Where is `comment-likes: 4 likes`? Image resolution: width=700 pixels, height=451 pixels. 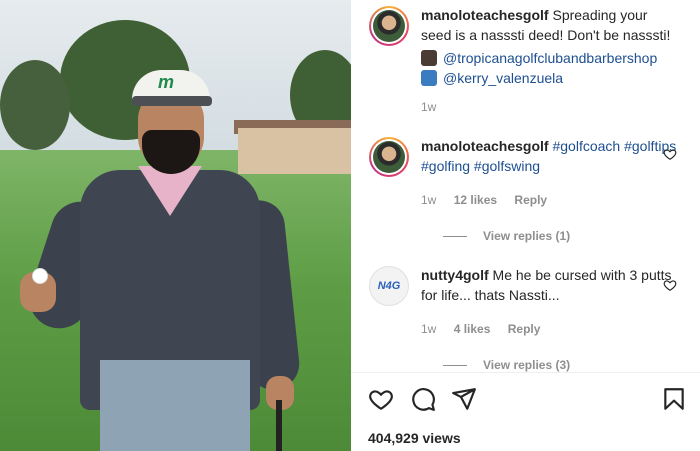 comment-likes: 4 likes is located at coordinates (472, 329).